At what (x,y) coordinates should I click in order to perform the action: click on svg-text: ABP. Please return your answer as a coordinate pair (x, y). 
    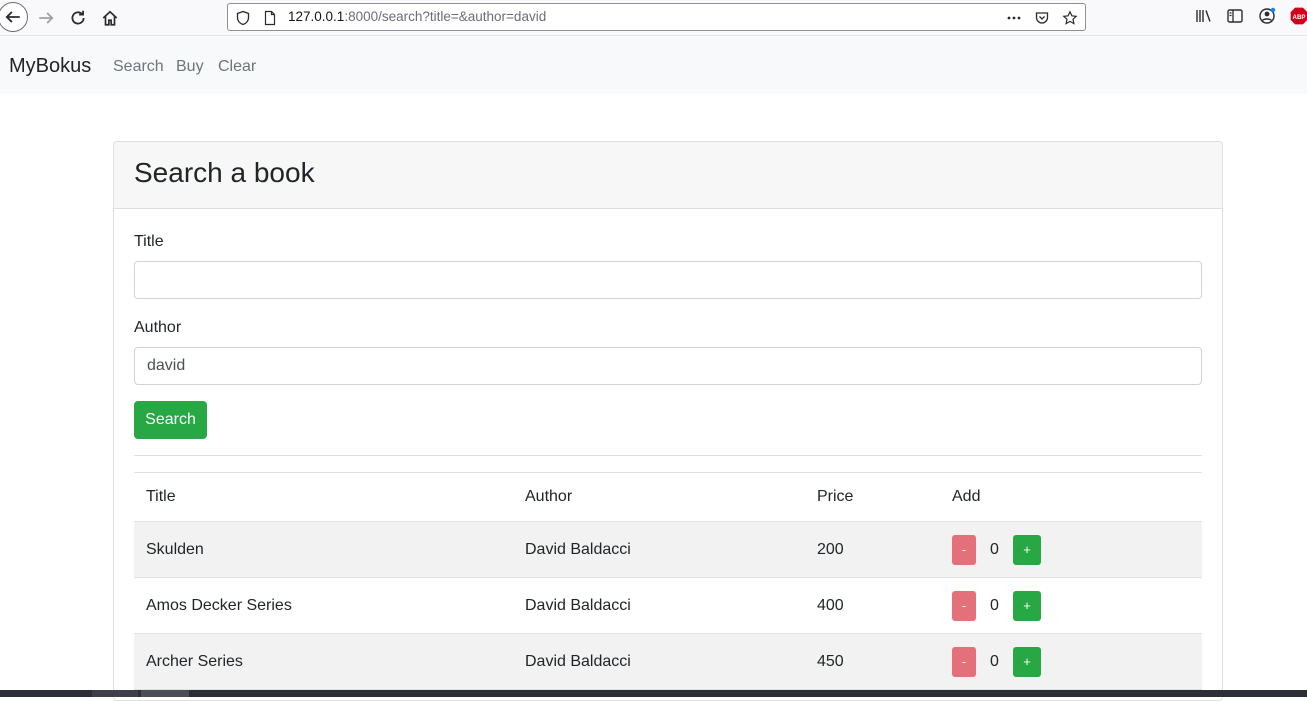
    Looking at the image, I should click on (1299, 17).